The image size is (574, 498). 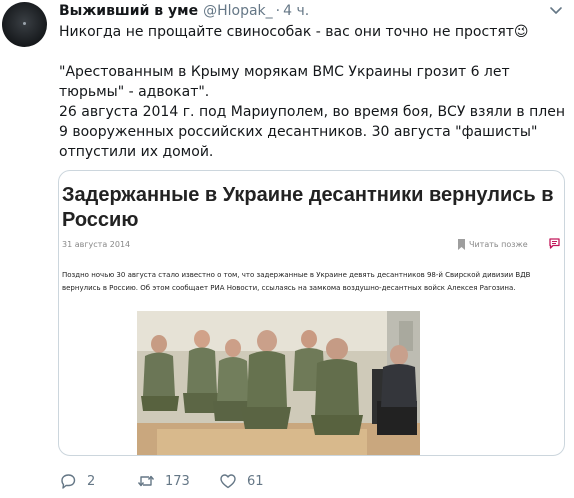 What do you see at coordinates (238, 11) in the screenshot?
I see `author-handle: @Hlopak_` at bounding box center [238, 11].